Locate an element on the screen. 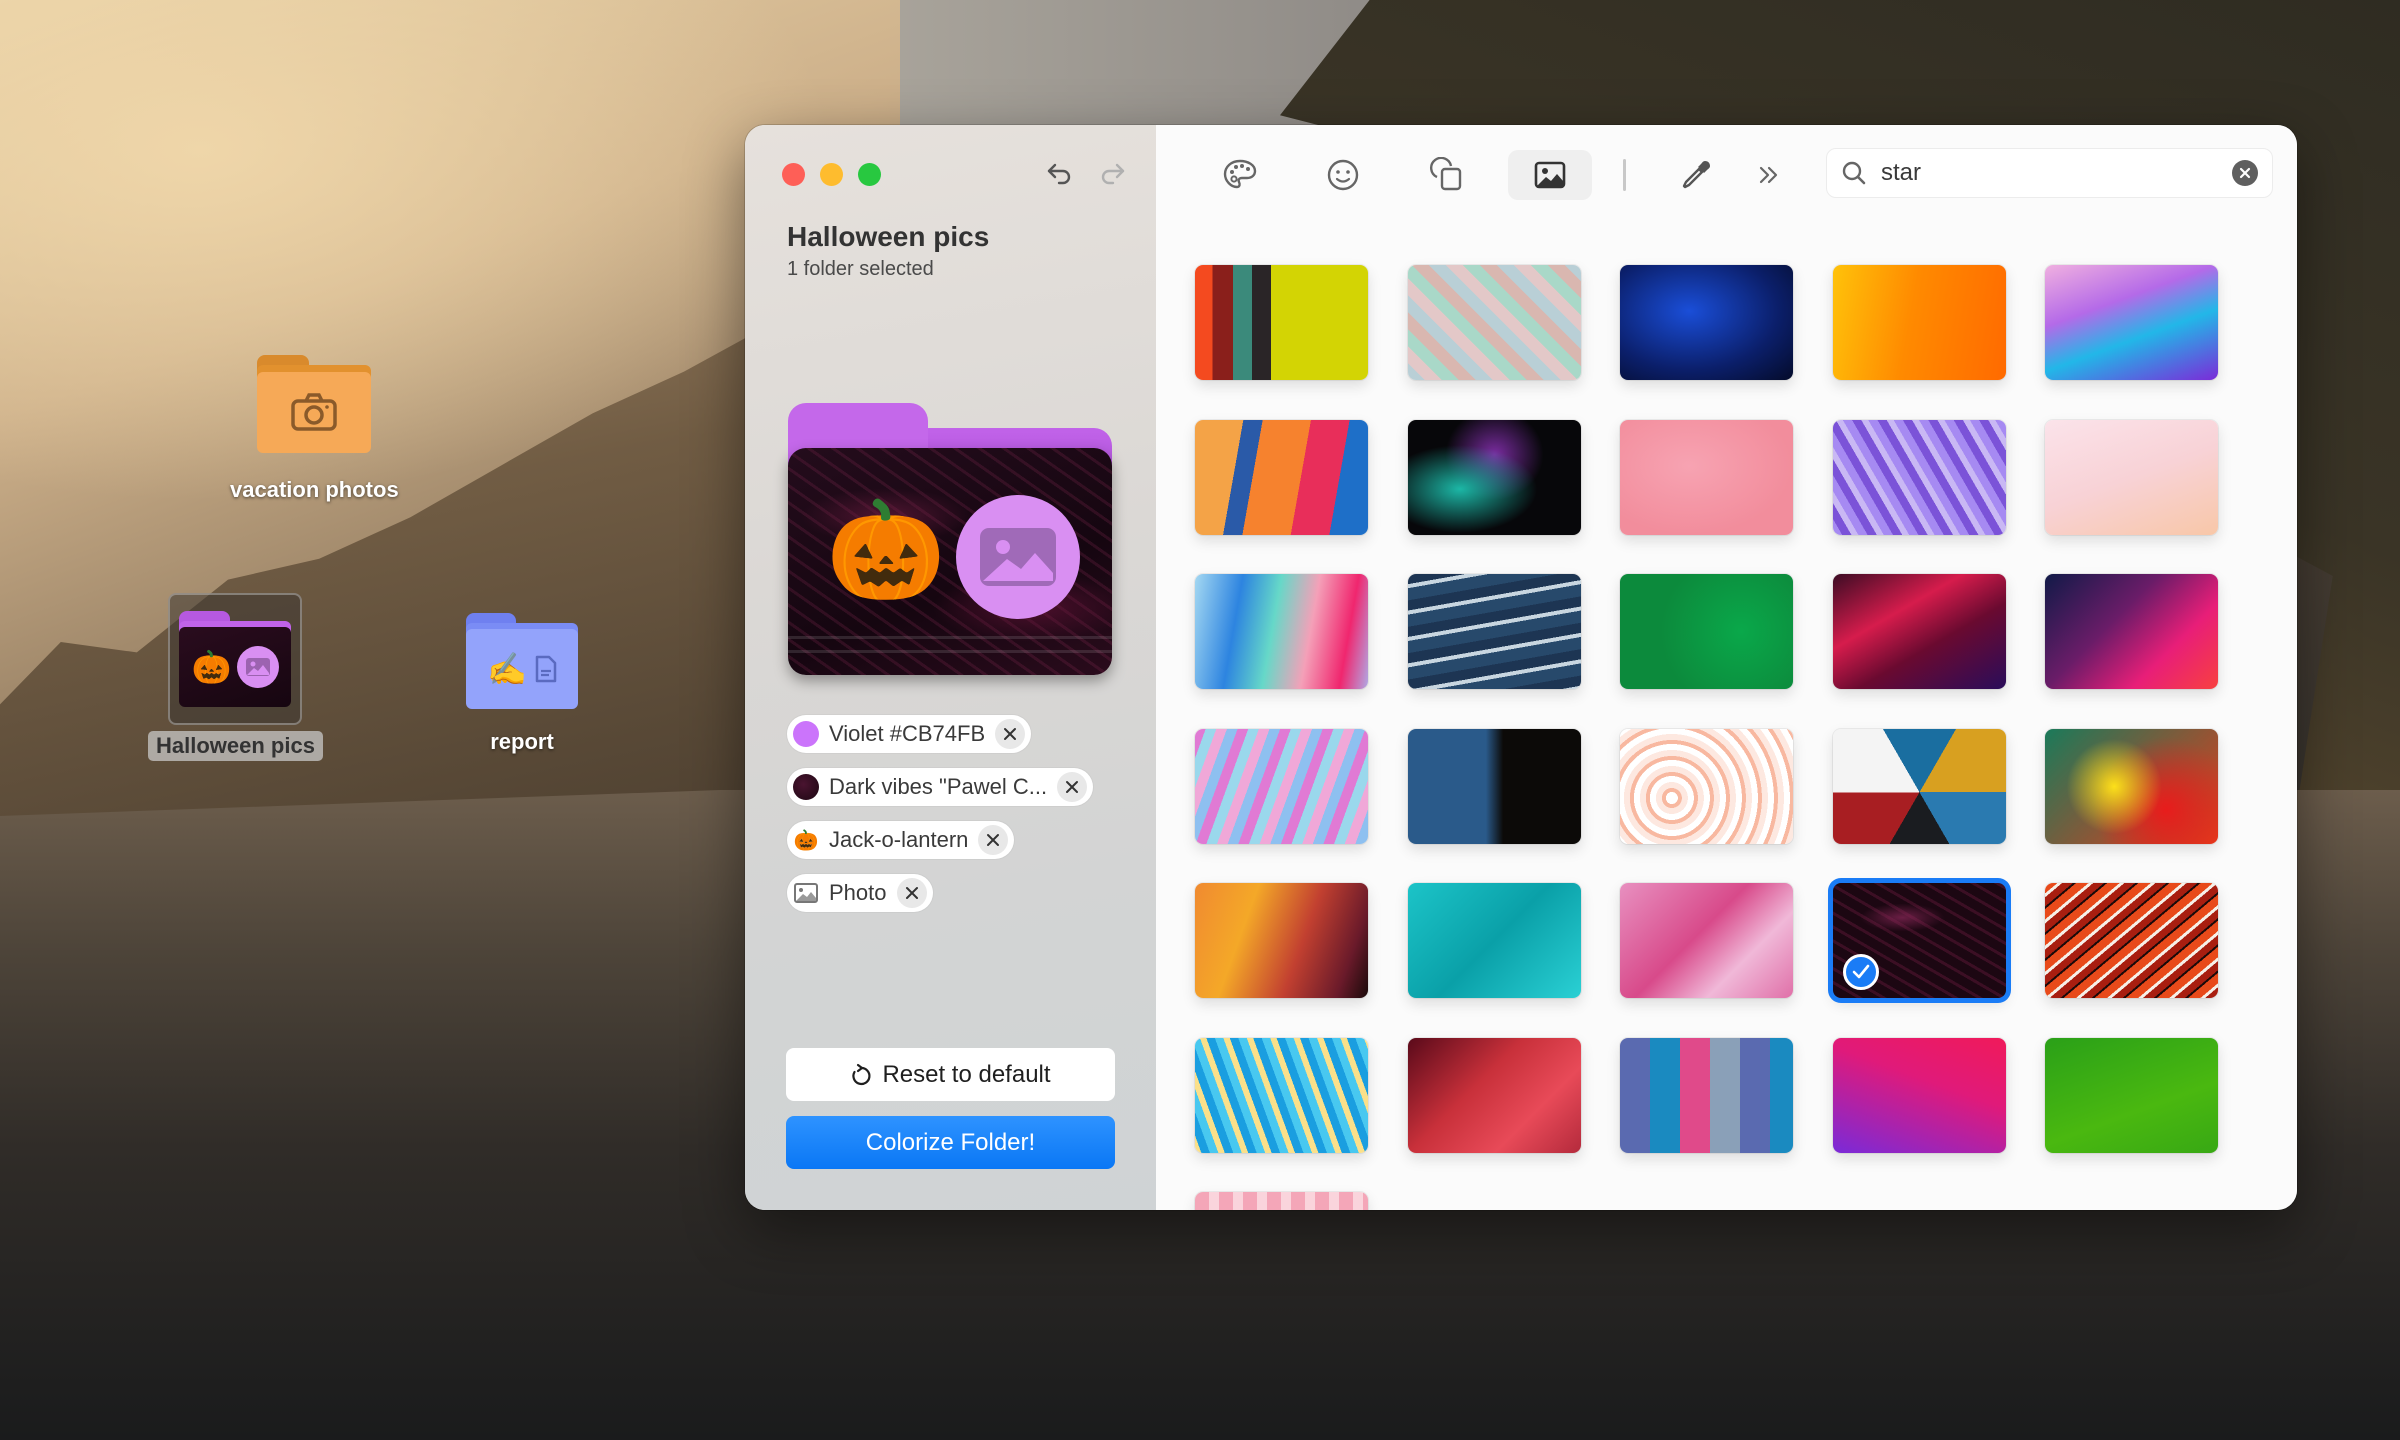  wallpaper-thumbnail-pastel-scales is located at coordinates (1494, 322).